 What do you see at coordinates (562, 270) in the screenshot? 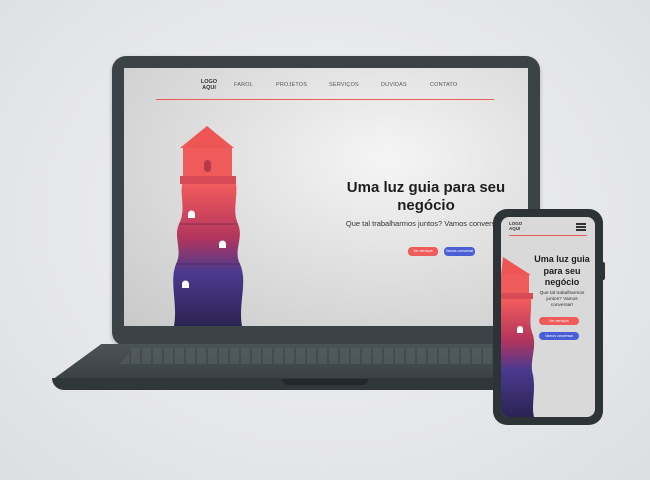
I see `mobile-hero-headline: Uma luz guia para seu negócio` at bounding box center [562, 270].